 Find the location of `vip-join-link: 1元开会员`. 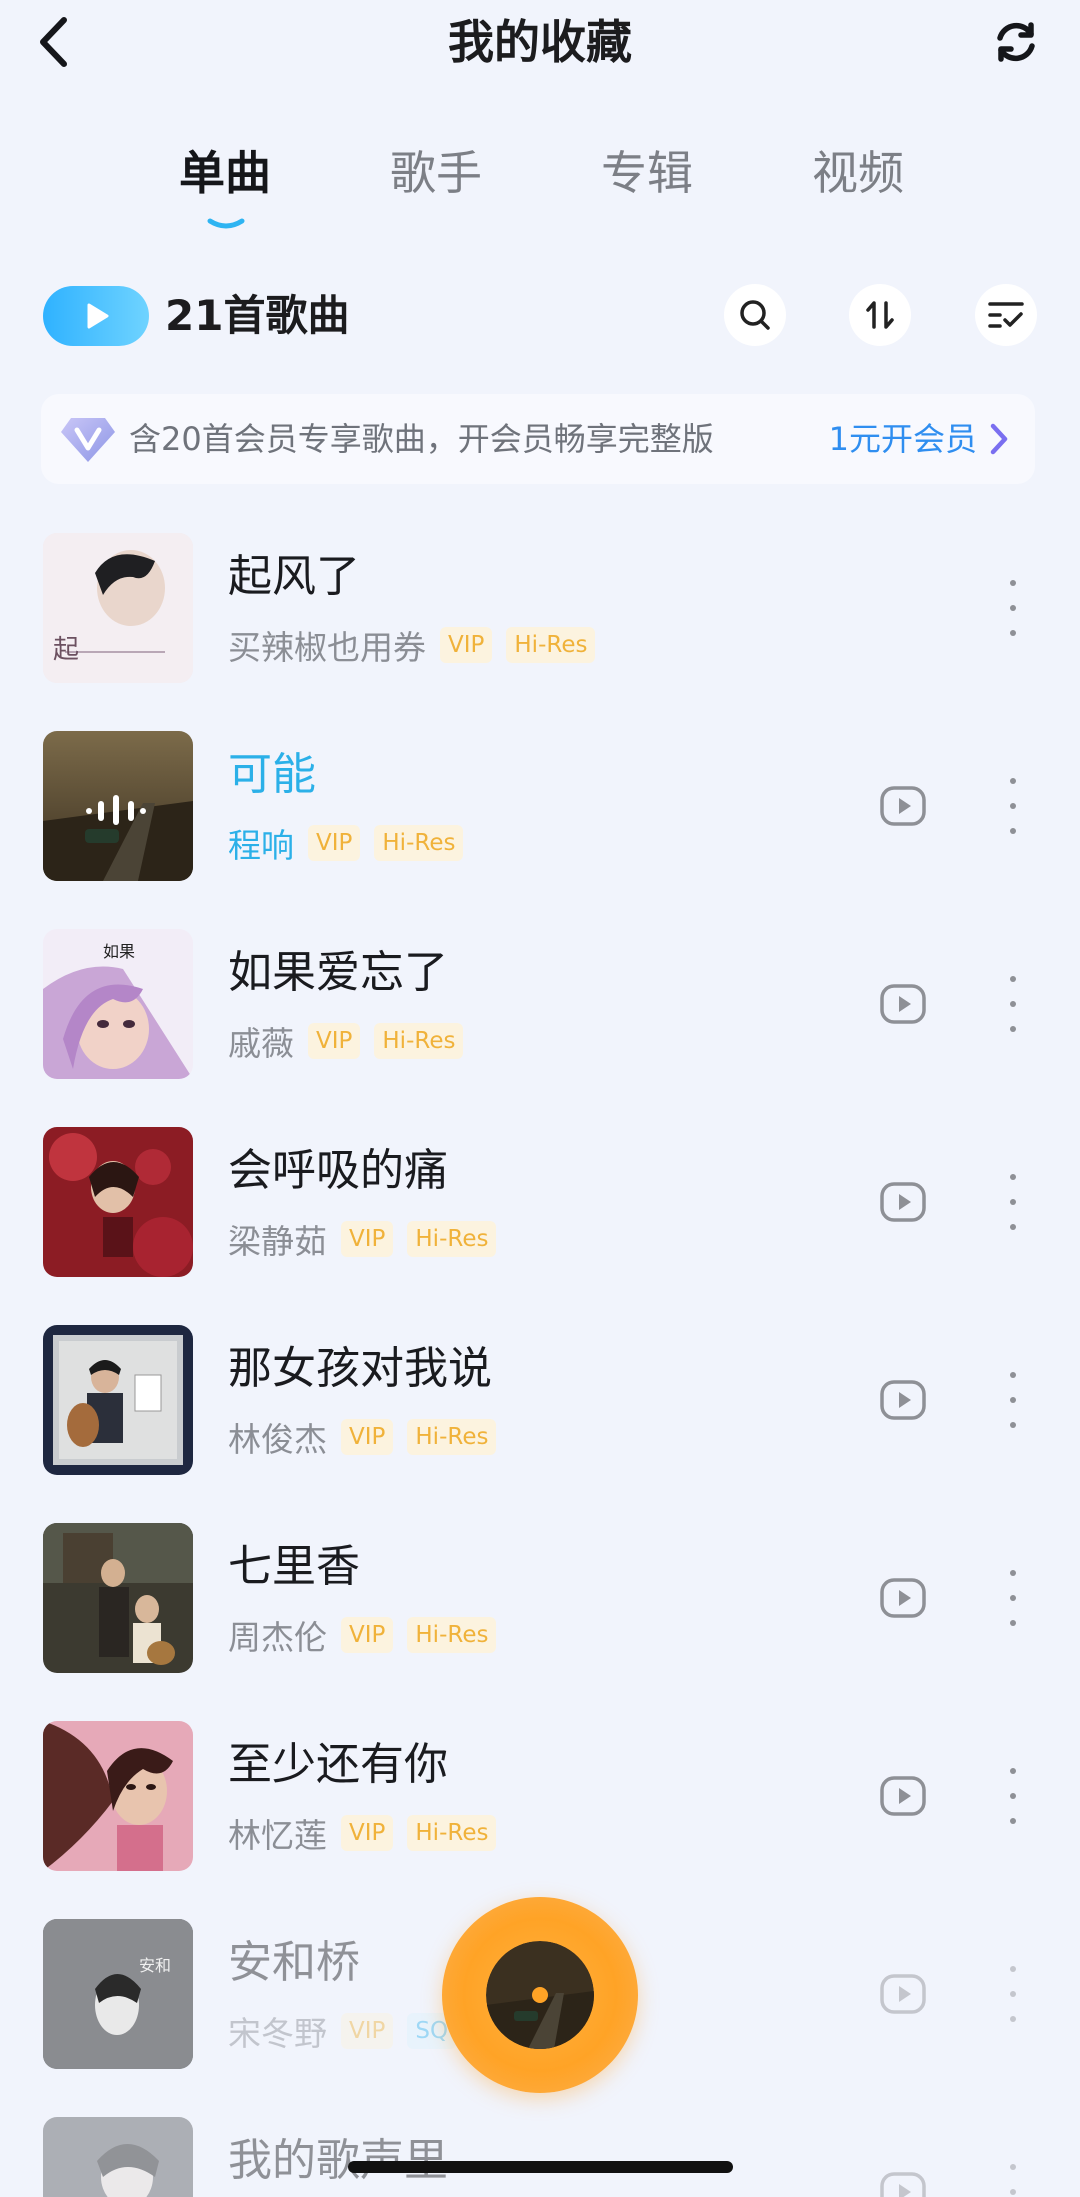

vip-join-link: 1元开会员 is located at coordinates (903, 439).